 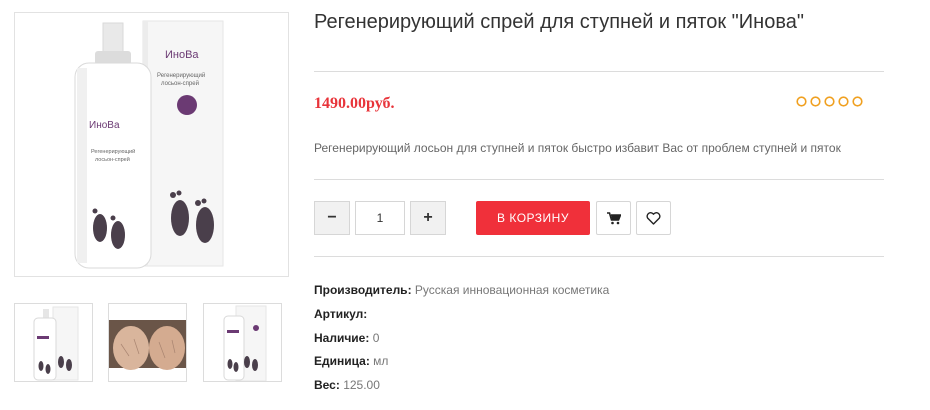 I want to click on spec-label: Артикул:, so click(x=341, y=314).